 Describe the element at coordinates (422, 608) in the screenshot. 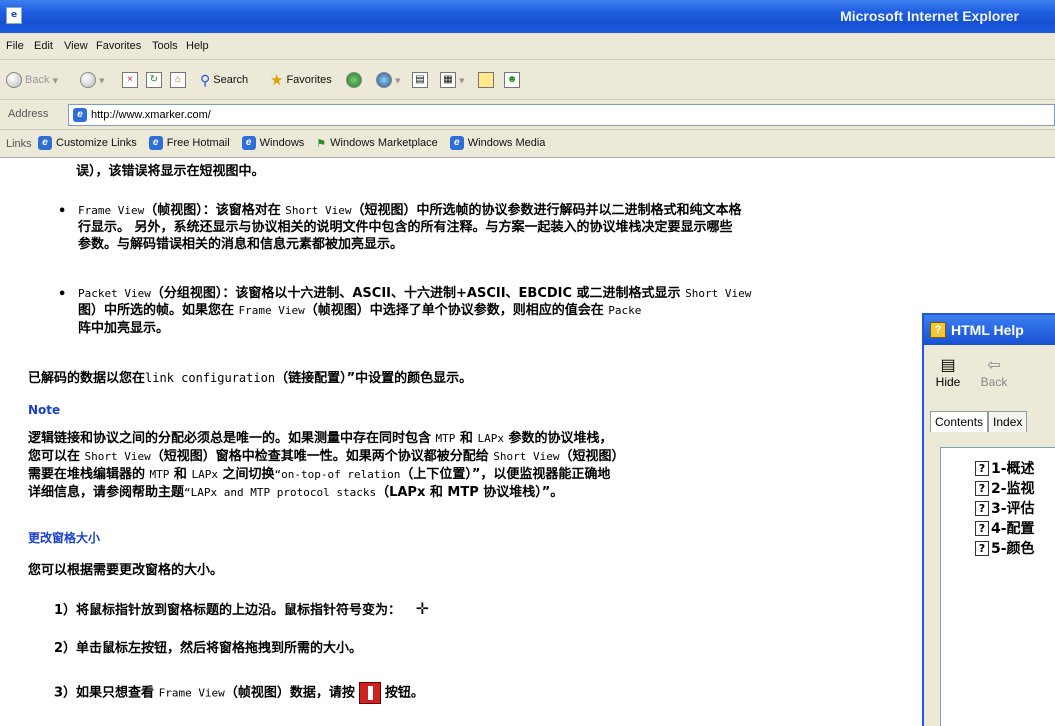

I see `resize-cursor-icon: ✛` at that location.